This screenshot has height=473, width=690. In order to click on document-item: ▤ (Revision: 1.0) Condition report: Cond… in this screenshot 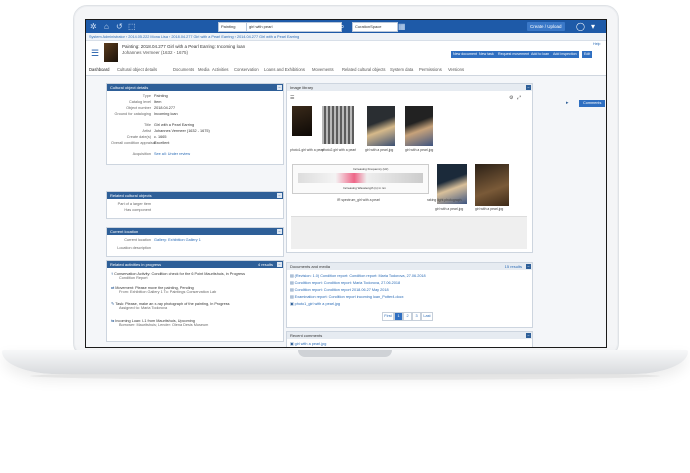, I will do `click(358, 275)`.